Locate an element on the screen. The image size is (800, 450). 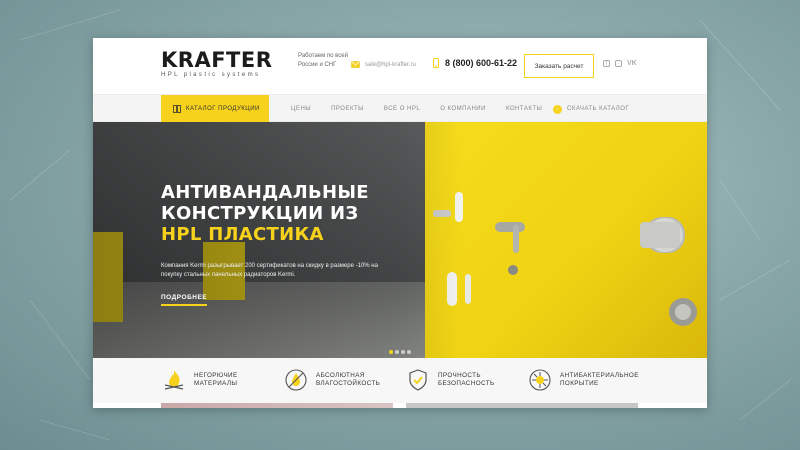
feature-strength-safety: ПРОЧНОСТЬ БЕЗОПАСНОСТЬ is located at coordinates (466, 380).